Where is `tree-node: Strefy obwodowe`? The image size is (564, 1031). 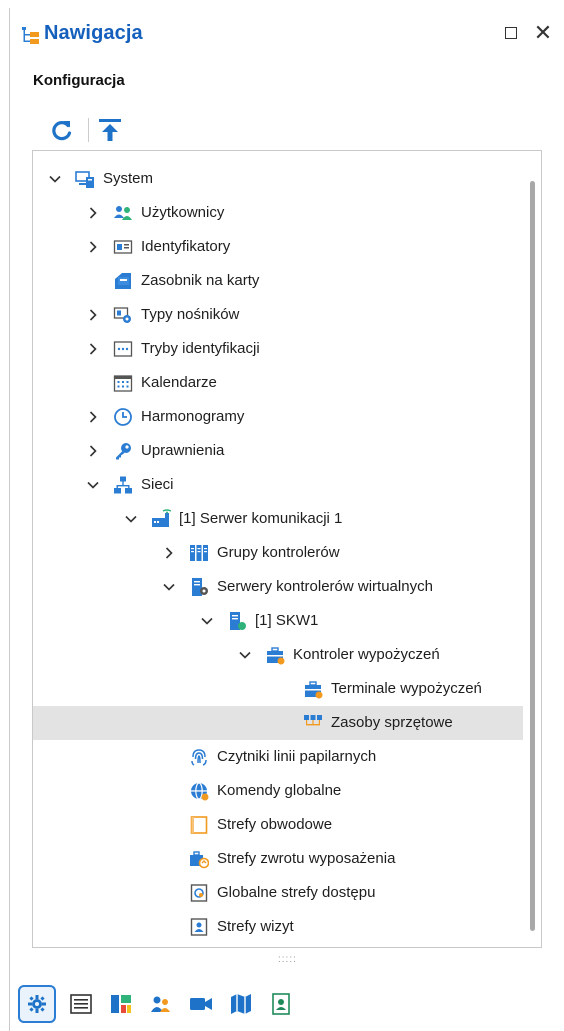
tree-node: Strefy obwodowe is located at coordinates (278, 825).